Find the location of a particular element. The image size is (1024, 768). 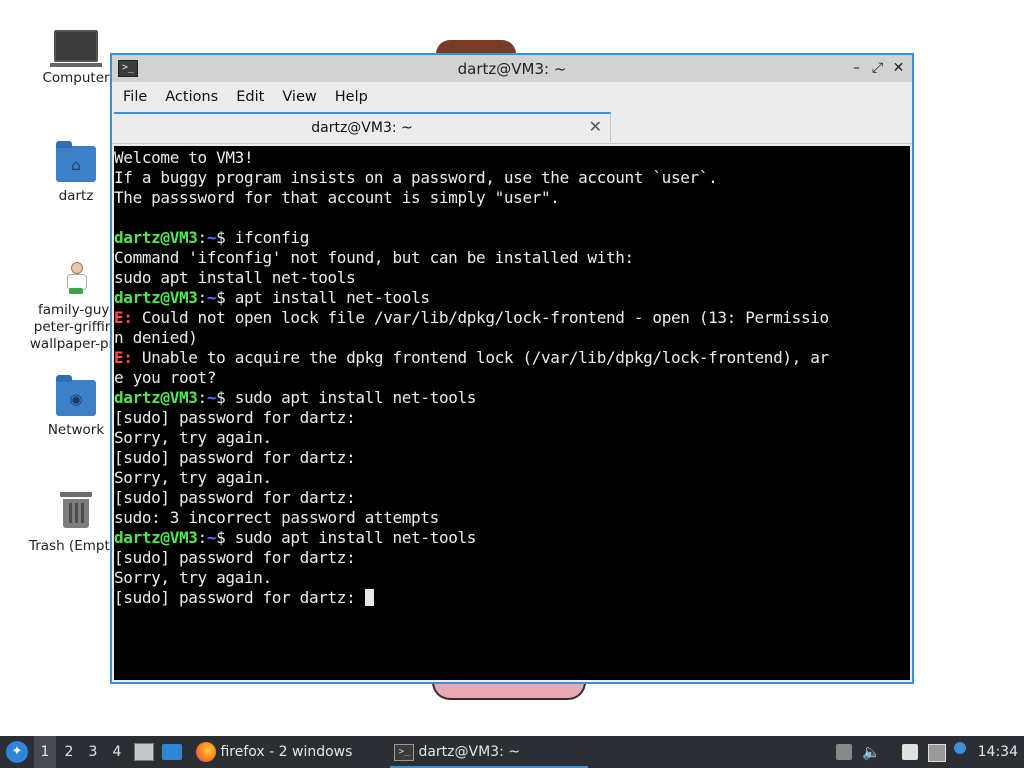

workspace-2: 2 is located at coordinates (69, 752).